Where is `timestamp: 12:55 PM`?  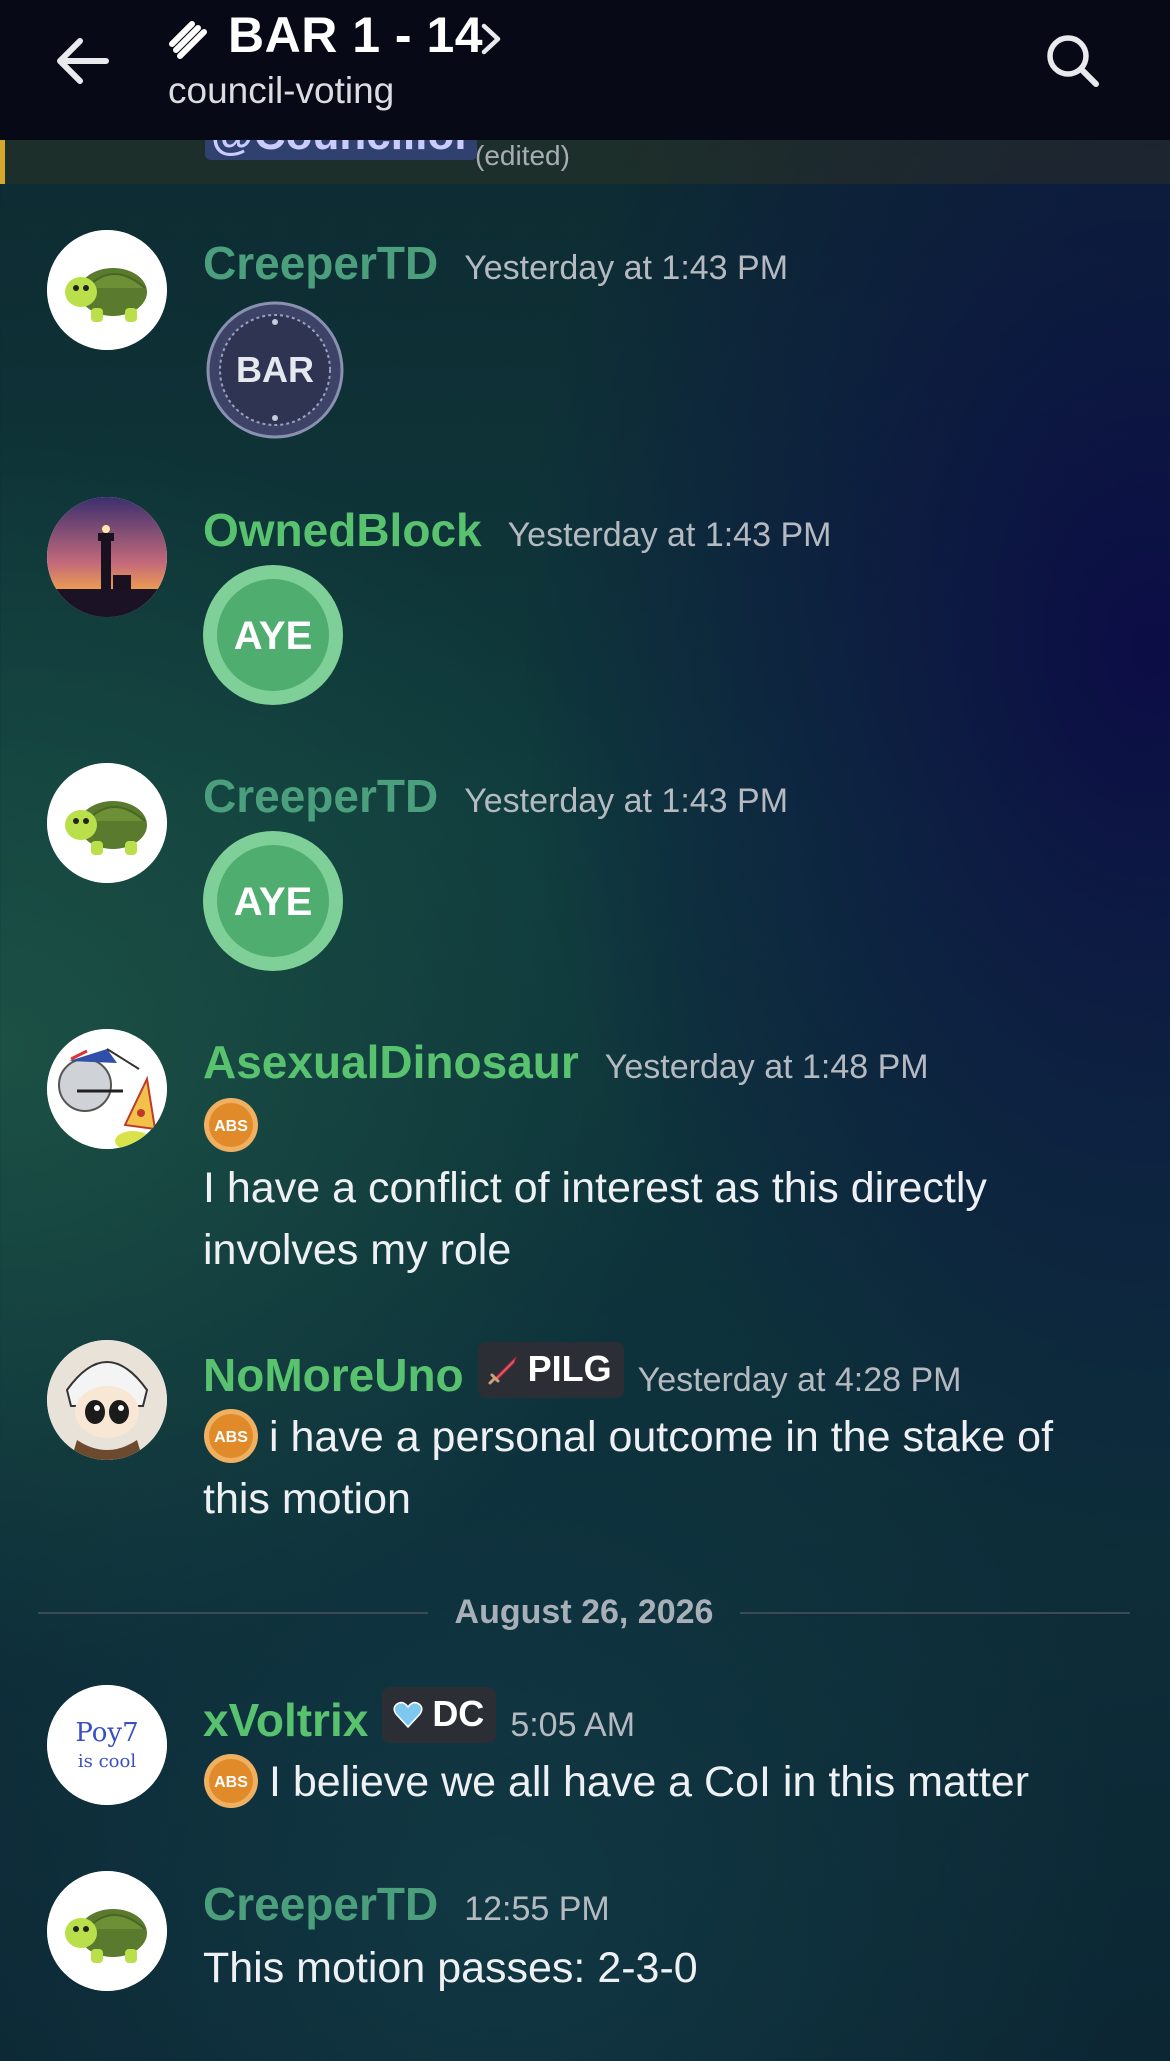 timestamp: 12:55 PM is located at coordinates (537, 1909).